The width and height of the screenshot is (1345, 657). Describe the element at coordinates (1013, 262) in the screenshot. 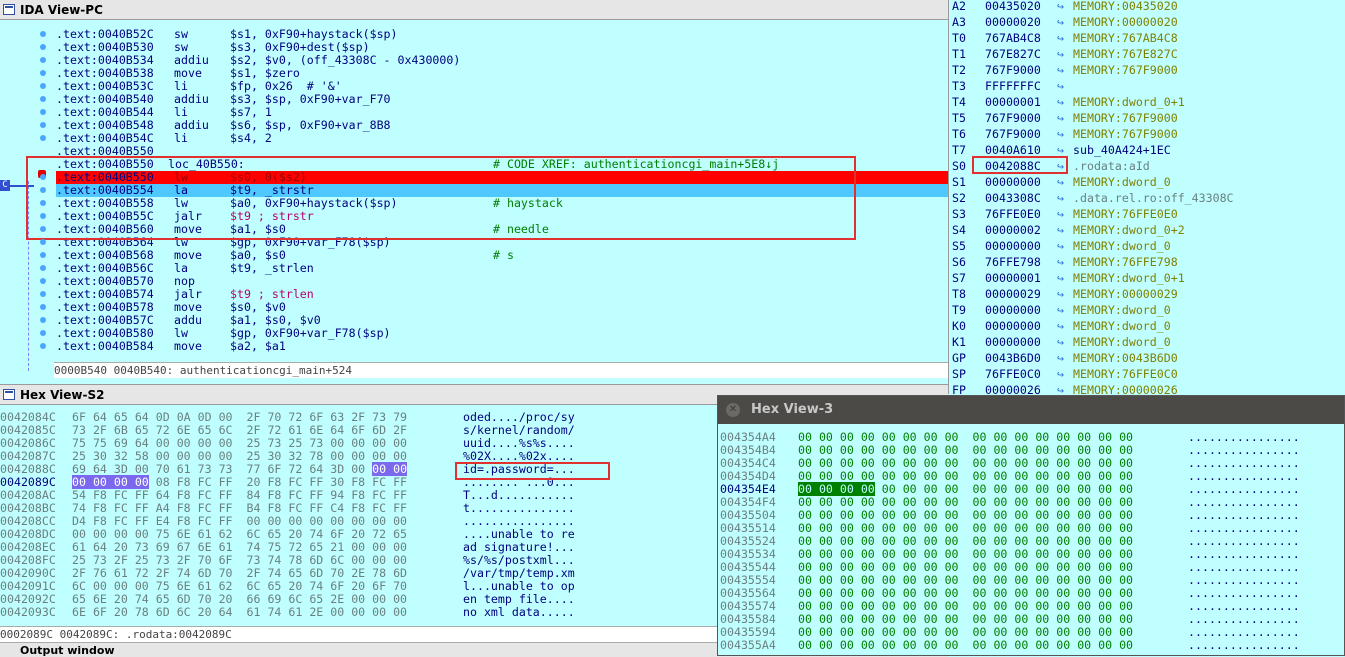

I see `register-value: 76FFE798` at that location.